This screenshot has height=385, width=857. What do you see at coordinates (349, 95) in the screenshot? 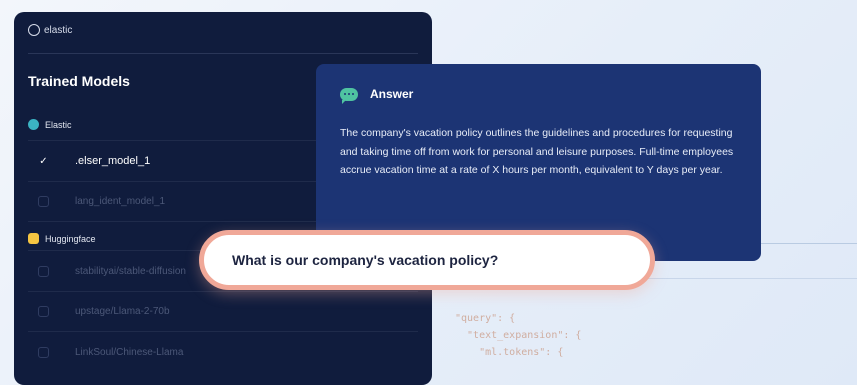
I see `chat-bubble-icon` at bounding box center [349, 95].